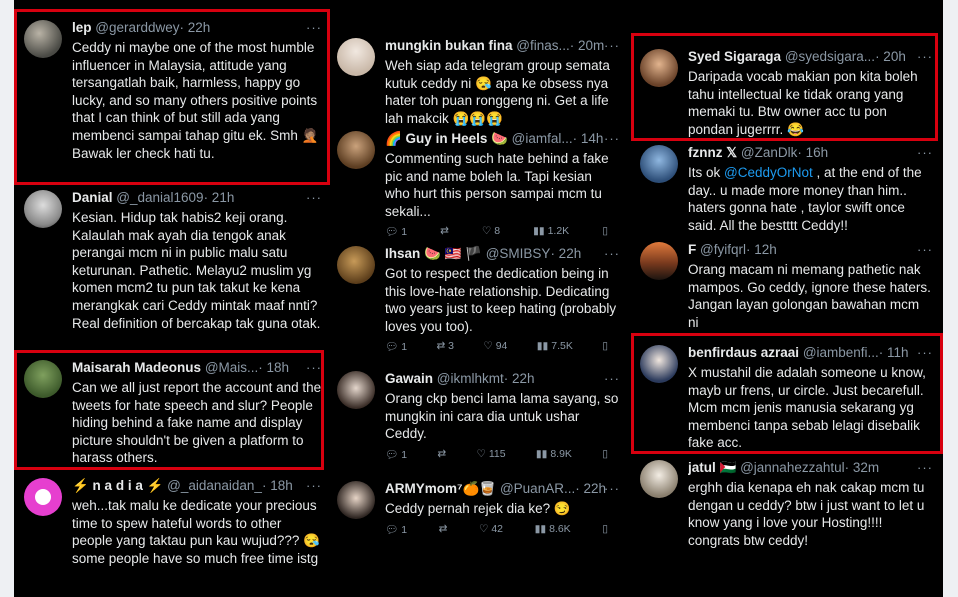 The image size is (958, 597). Describe the element at coordinates (159, 197) in the screenshot. I see `author-handle: @_danial1609` at that location.